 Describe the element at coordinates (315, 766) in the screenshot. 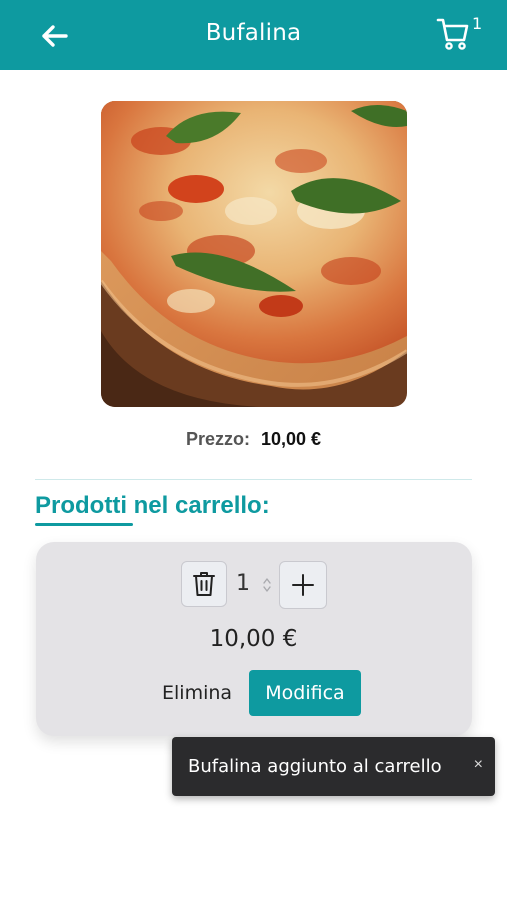

I see `toast-message: Bufalina aggiunto al carrello` at that location.